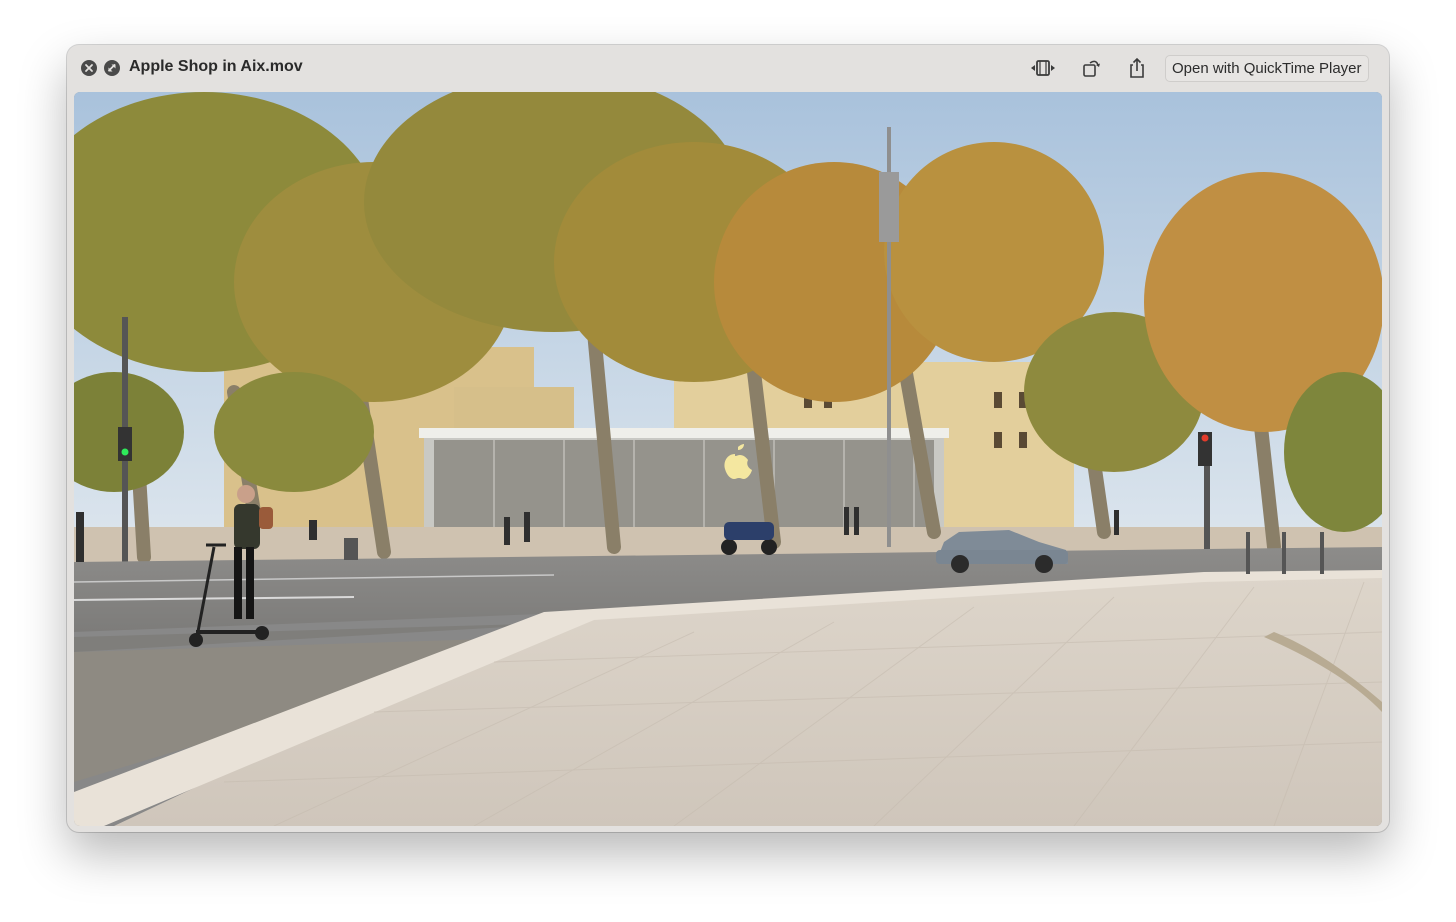  What do you see at coordinates (684, 480) in the screenshot?
I see `apple-store-building` at bounding box center [684, 480].